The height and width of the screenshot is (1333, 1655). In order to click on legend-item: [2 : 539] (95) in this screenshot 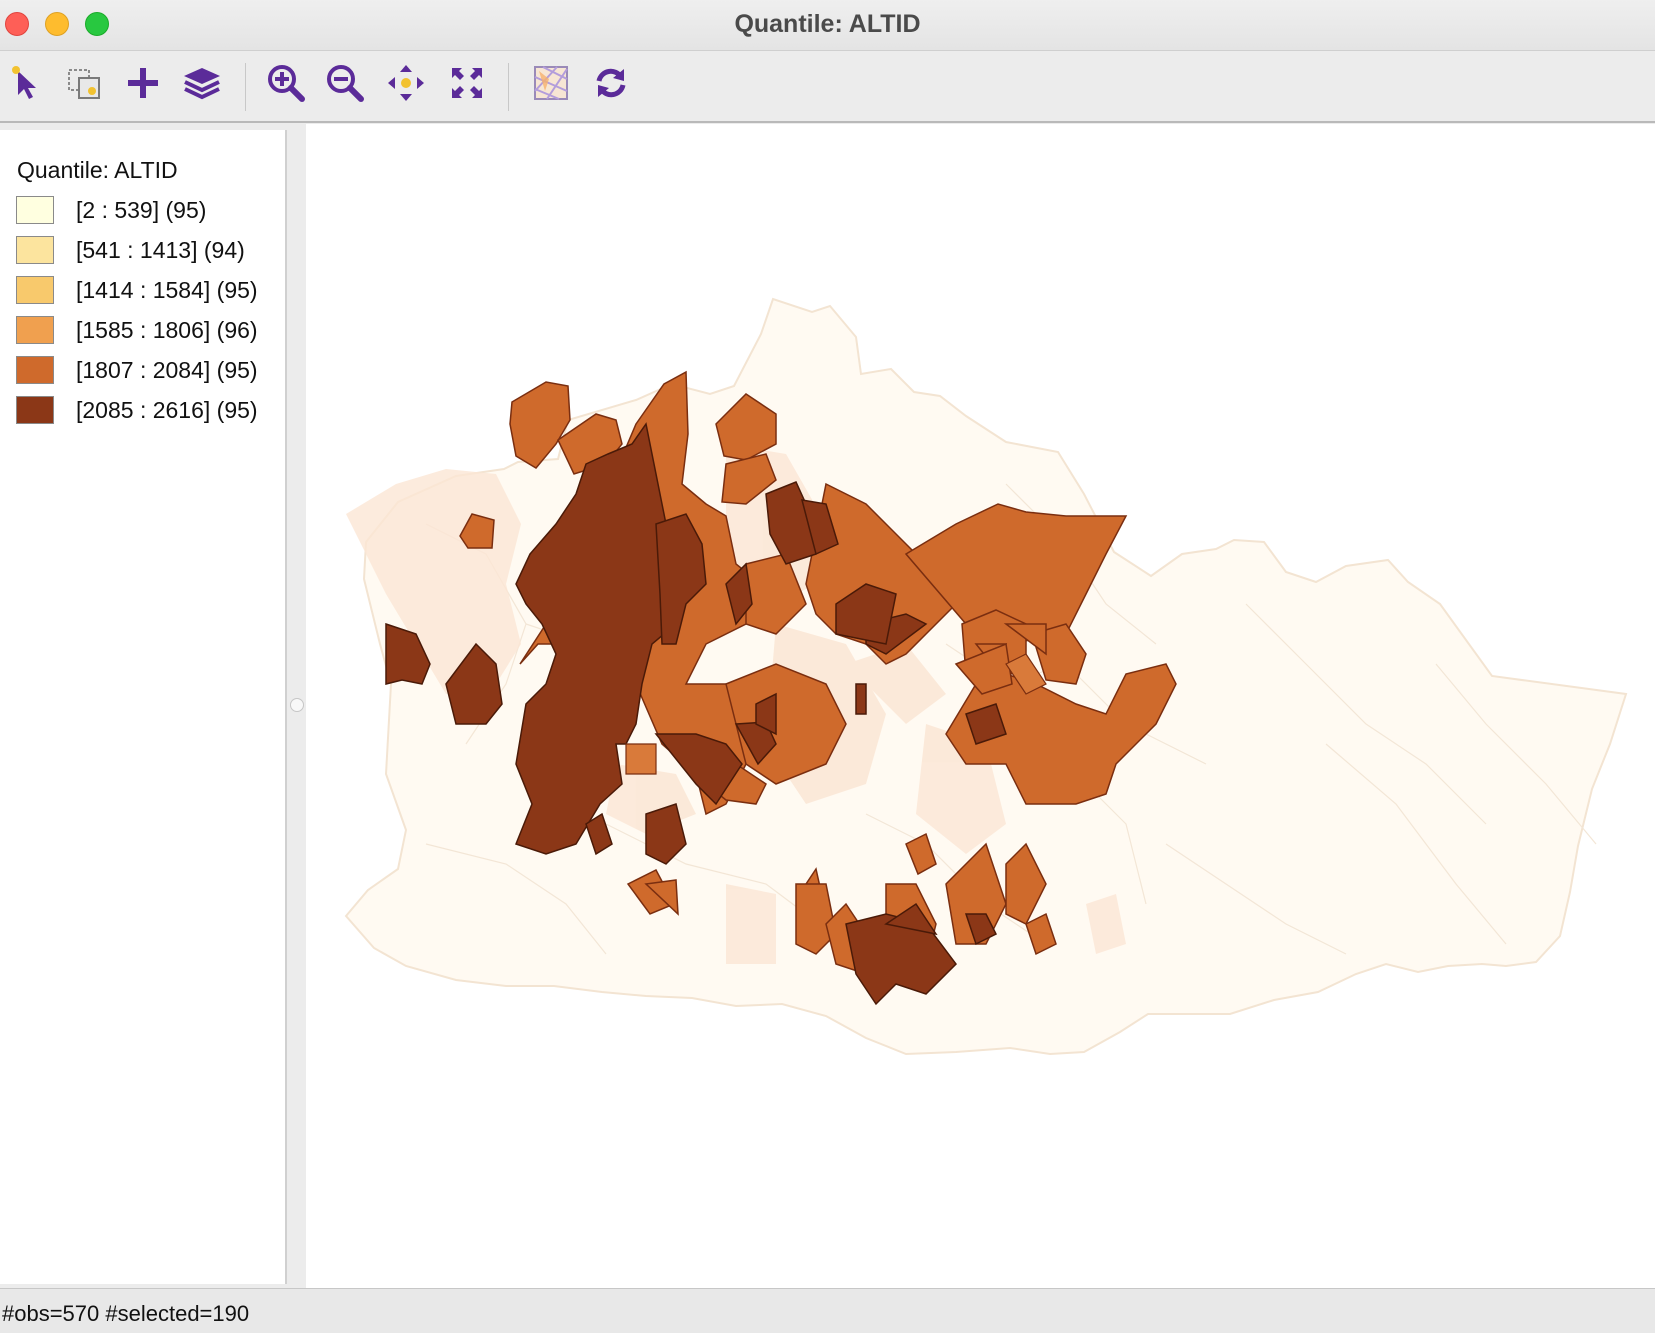, I will do `click(148, 211)`.